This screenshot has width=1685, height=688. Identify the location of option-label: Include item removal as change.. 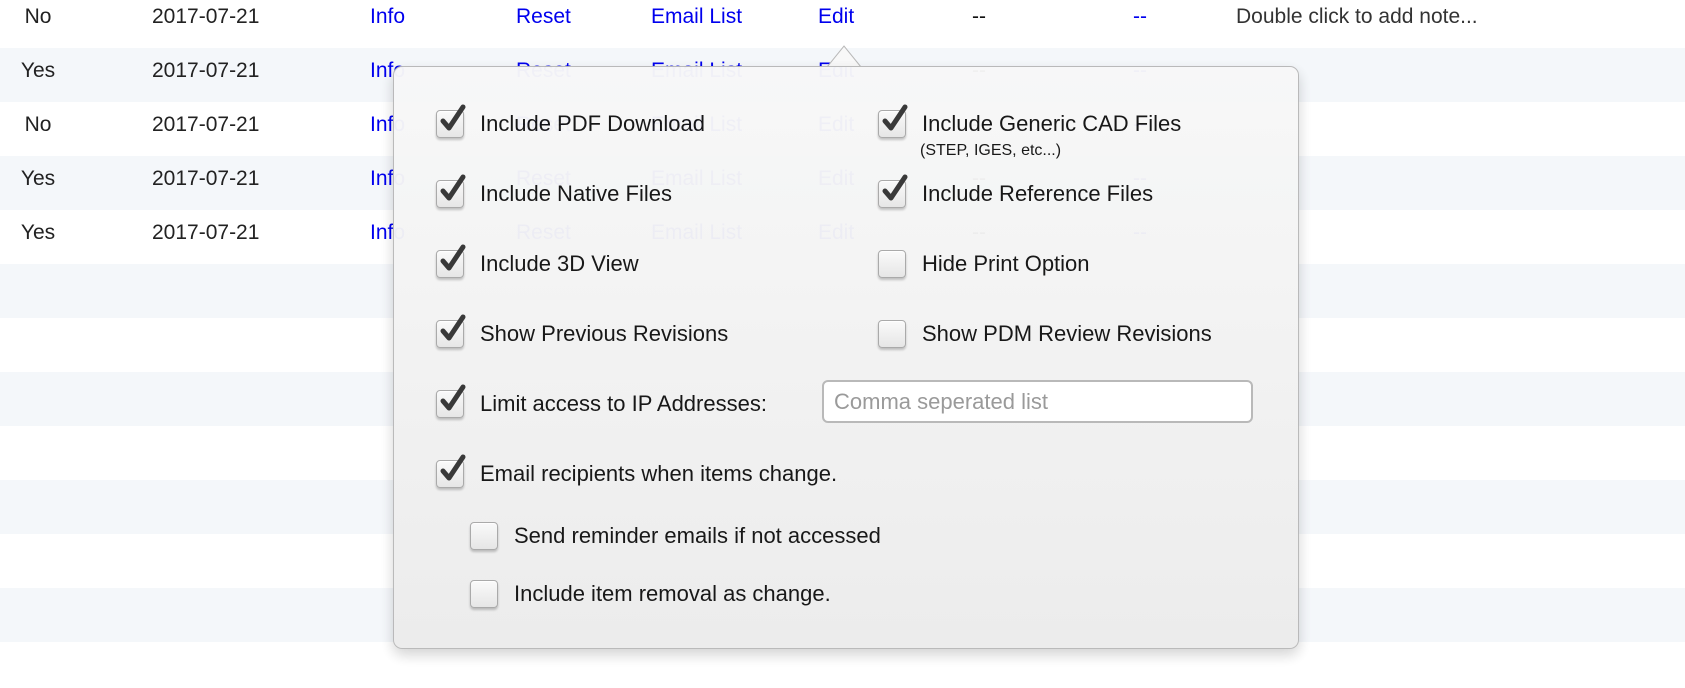
(672, 593).